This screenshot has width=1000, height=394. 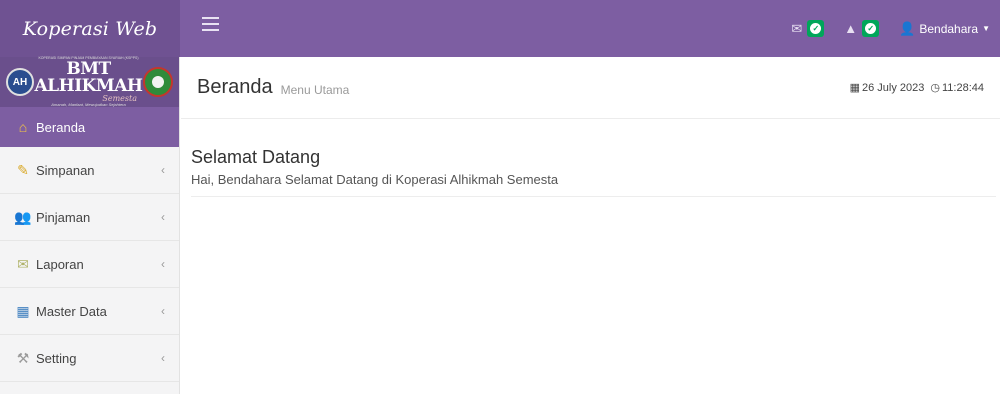 I want to click on user-icon: 👤, so click(x=907, y=28).